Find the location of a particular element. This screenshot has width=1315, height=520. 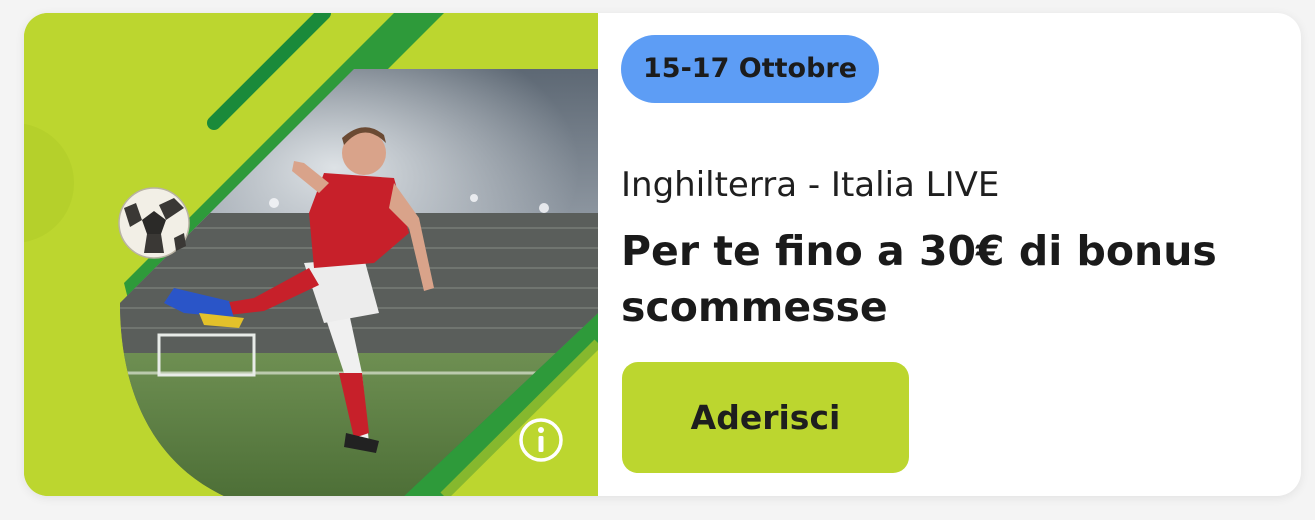

info-button is located at coordinates (541, 440).